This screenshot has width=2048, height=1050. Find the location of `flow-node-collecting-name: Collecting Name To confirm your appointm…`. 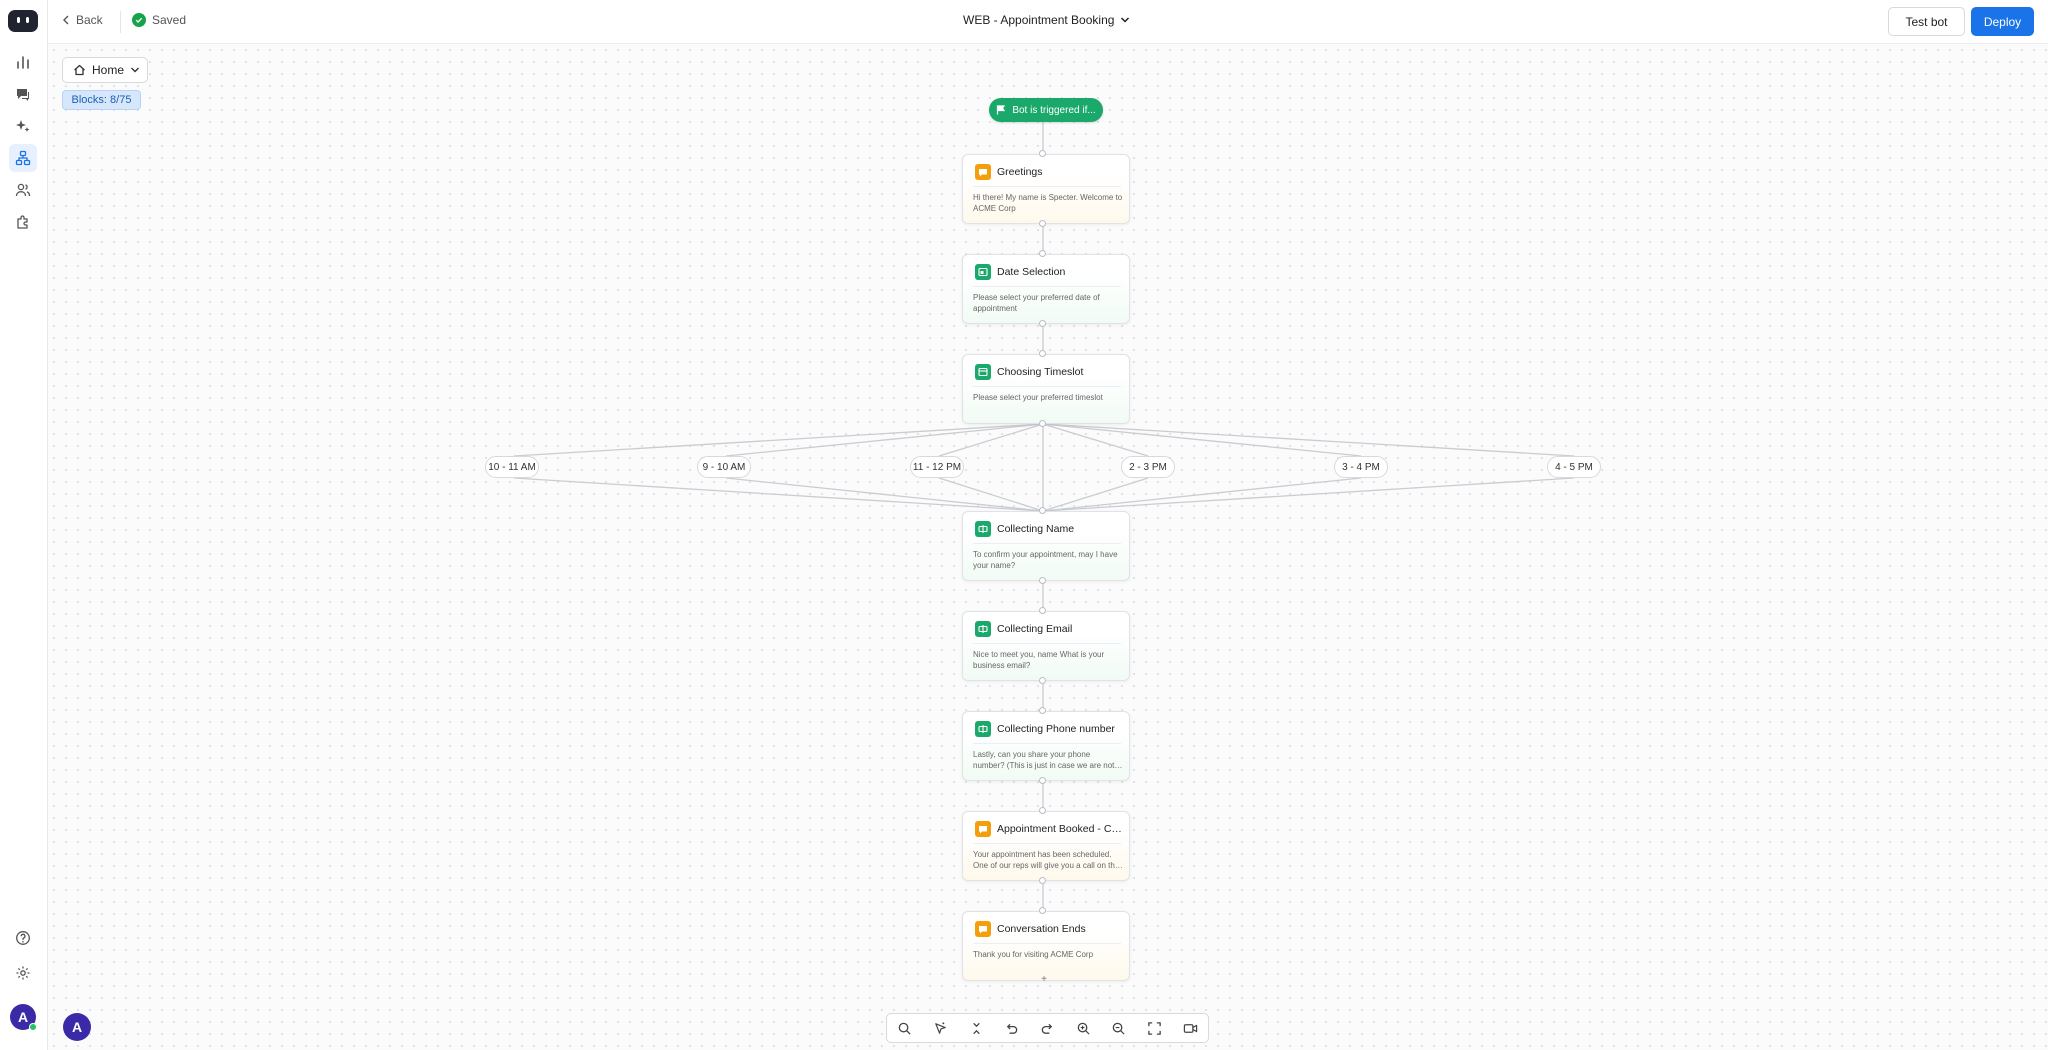

flow-node-collecting-name: Collecting Name To confirm your appointm… is located at coordinates (1046, 546).